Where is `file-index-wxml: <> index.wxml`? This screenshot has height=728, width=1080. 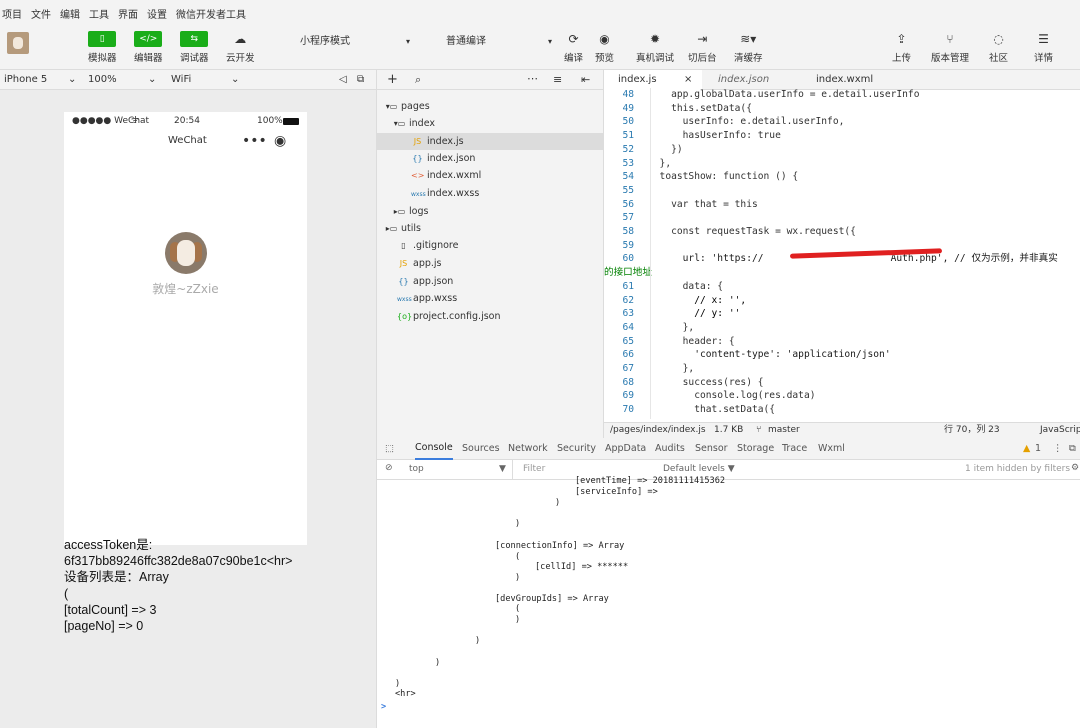
file-index-wxml: <> index.wxml is located at coordinates (446, 175).